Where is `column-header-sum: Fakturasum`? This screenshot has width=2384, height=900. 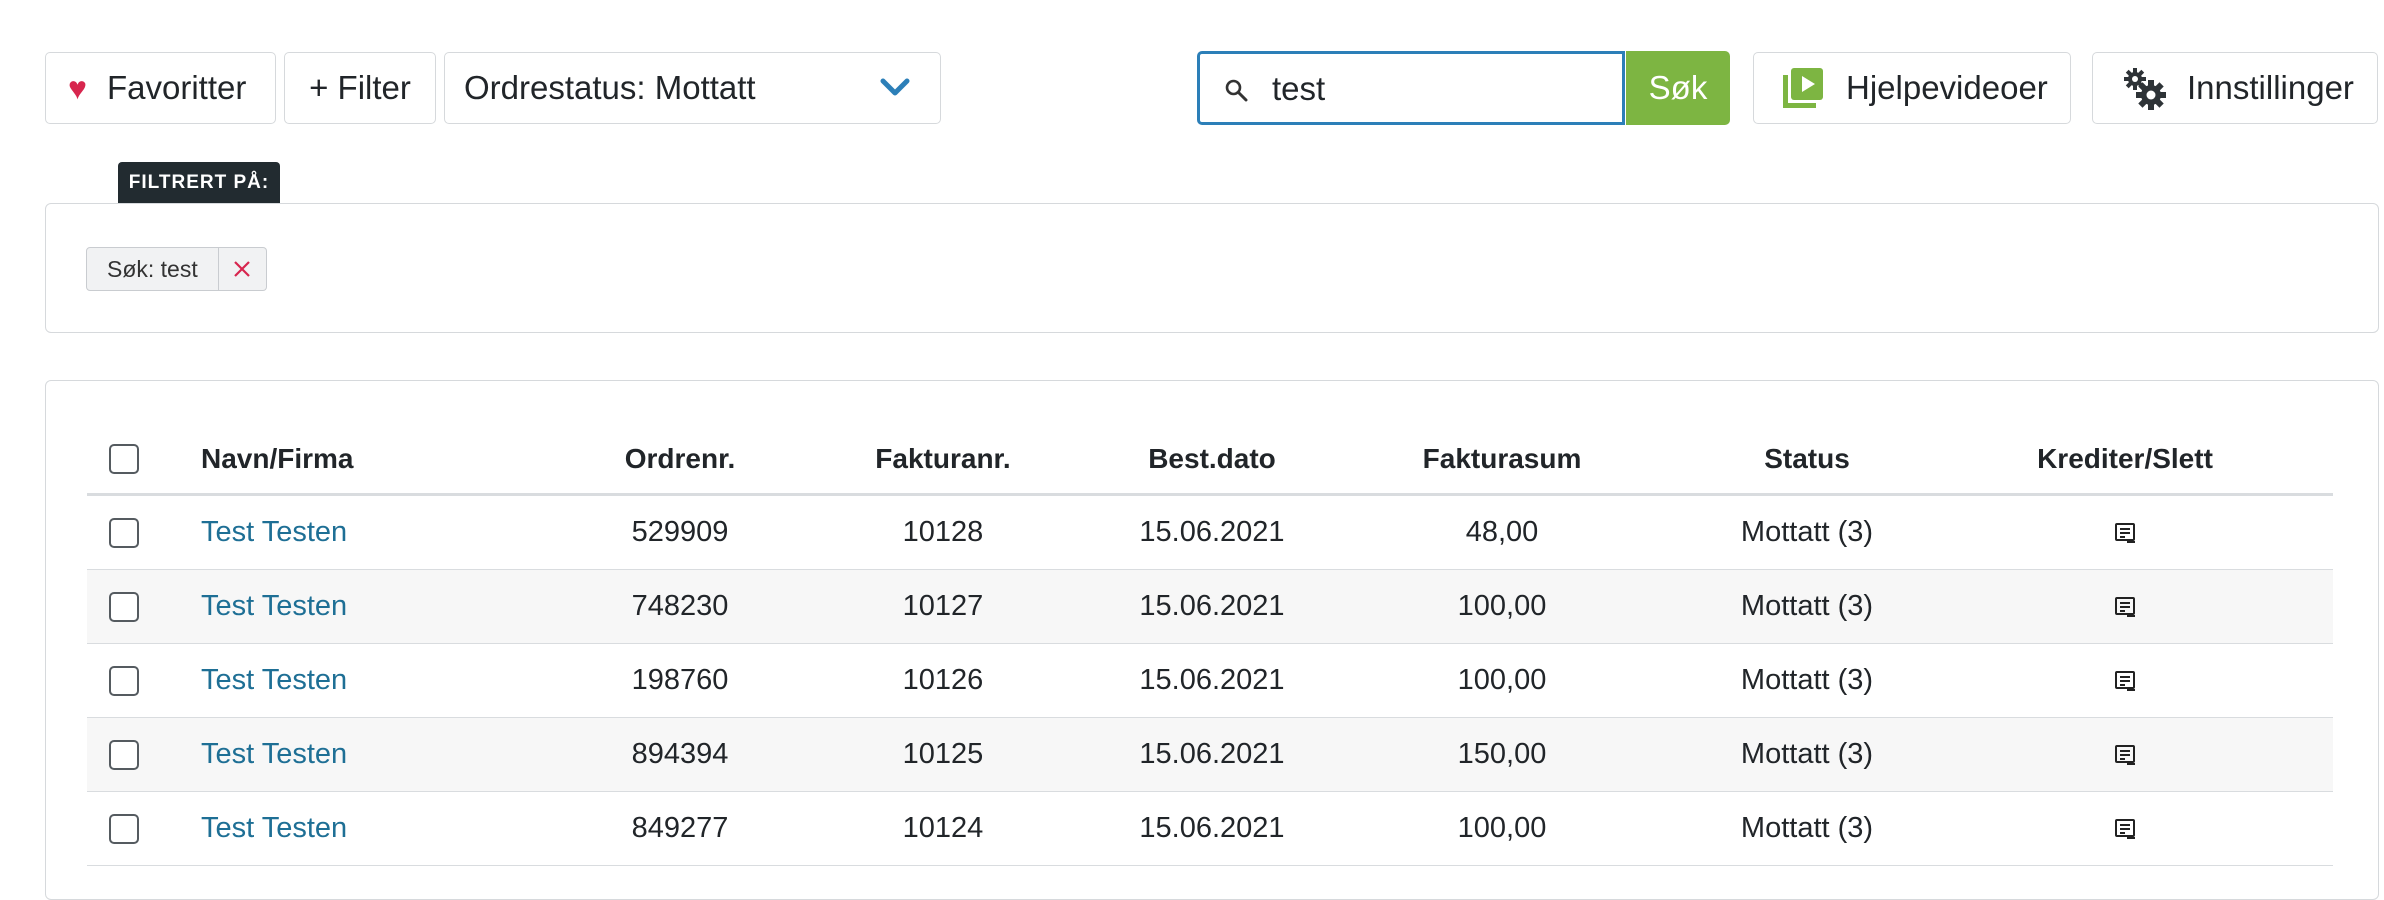 column-header-sum: Fakturasum is located at coordinates (1502, 458).